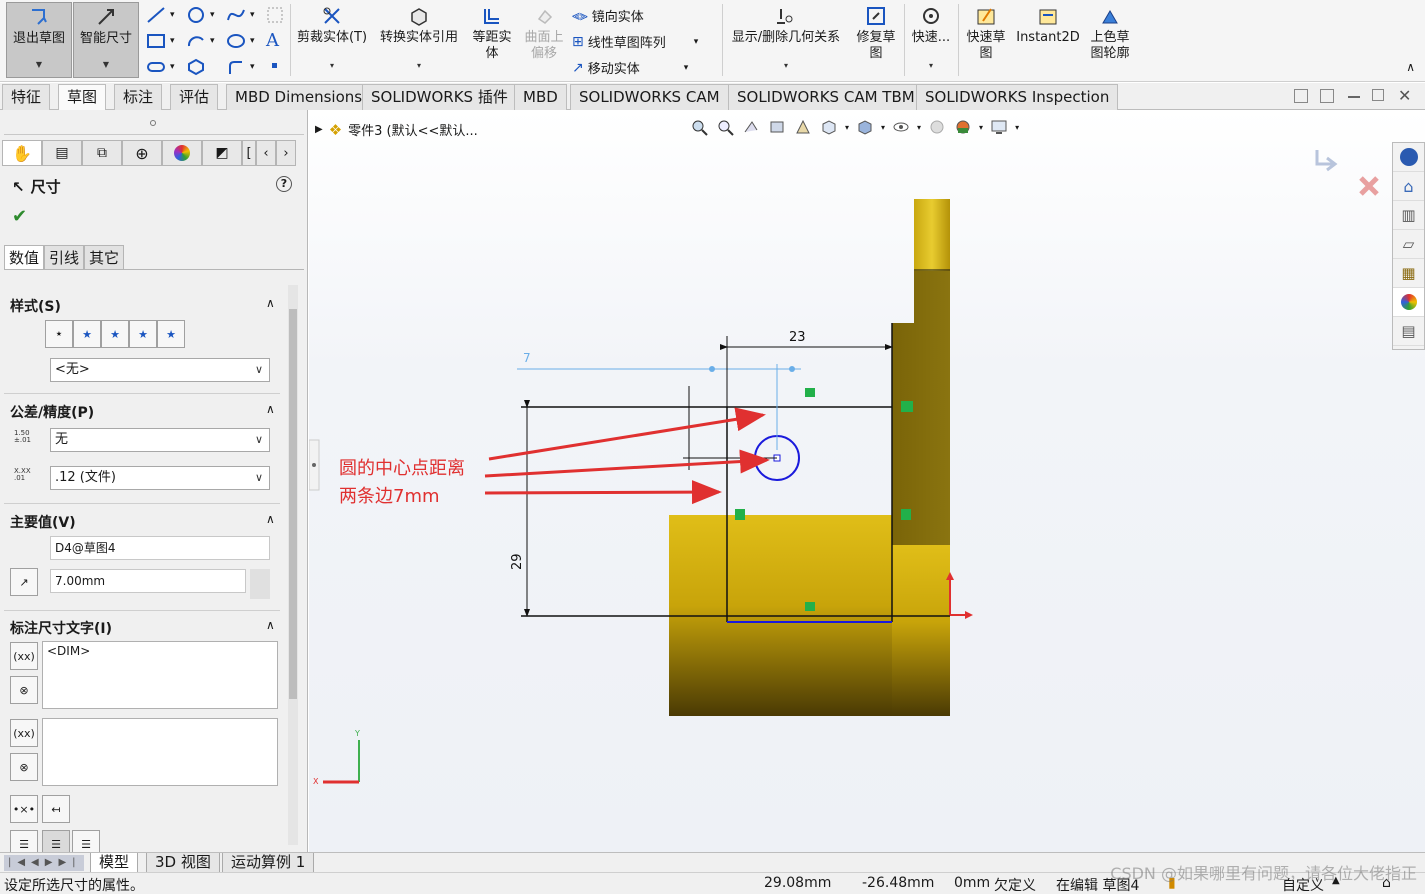 This screenshot has width=1425, height=894. Describe the element at coordinates (1404, 95) in the screenshot. I see `close-icon: ✕` at that location.